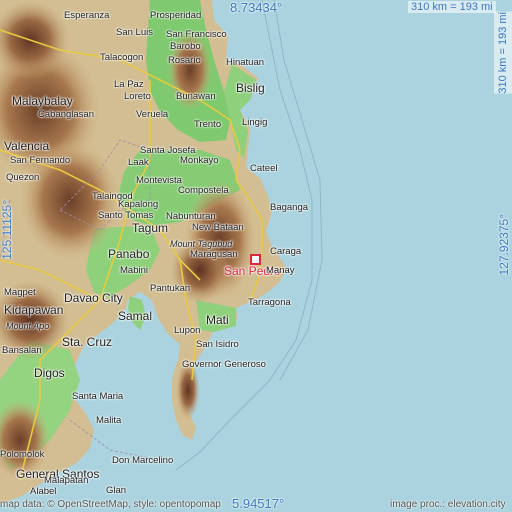  Describe the element at coordinates (187, 330) in the screenshot. I see `place-label: Lupon` at that location.